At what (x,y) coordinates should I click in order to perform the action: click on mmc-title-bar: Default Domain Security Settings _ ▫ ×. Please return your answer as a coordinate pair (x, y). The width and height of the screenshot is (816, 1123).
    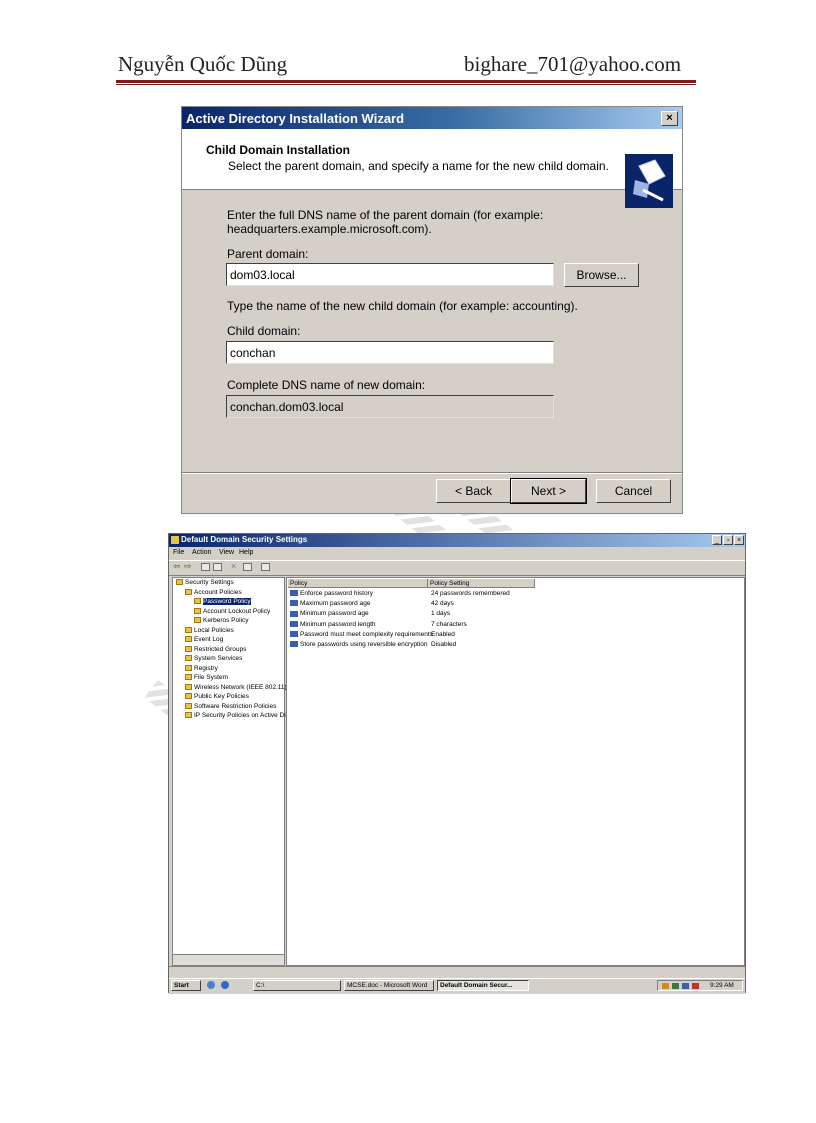
    Looking at the image, I should click on (457, 540).